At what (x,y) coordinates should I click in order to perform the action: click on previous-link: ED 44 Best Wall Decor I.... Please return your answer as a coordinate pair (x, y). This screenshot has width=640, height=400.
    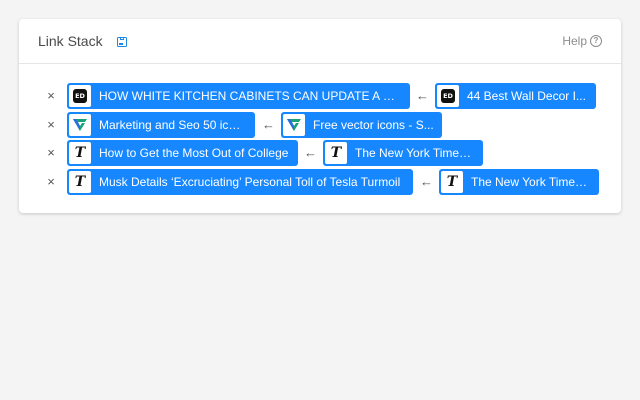
    Looking at the image, I should click on (515, 96).